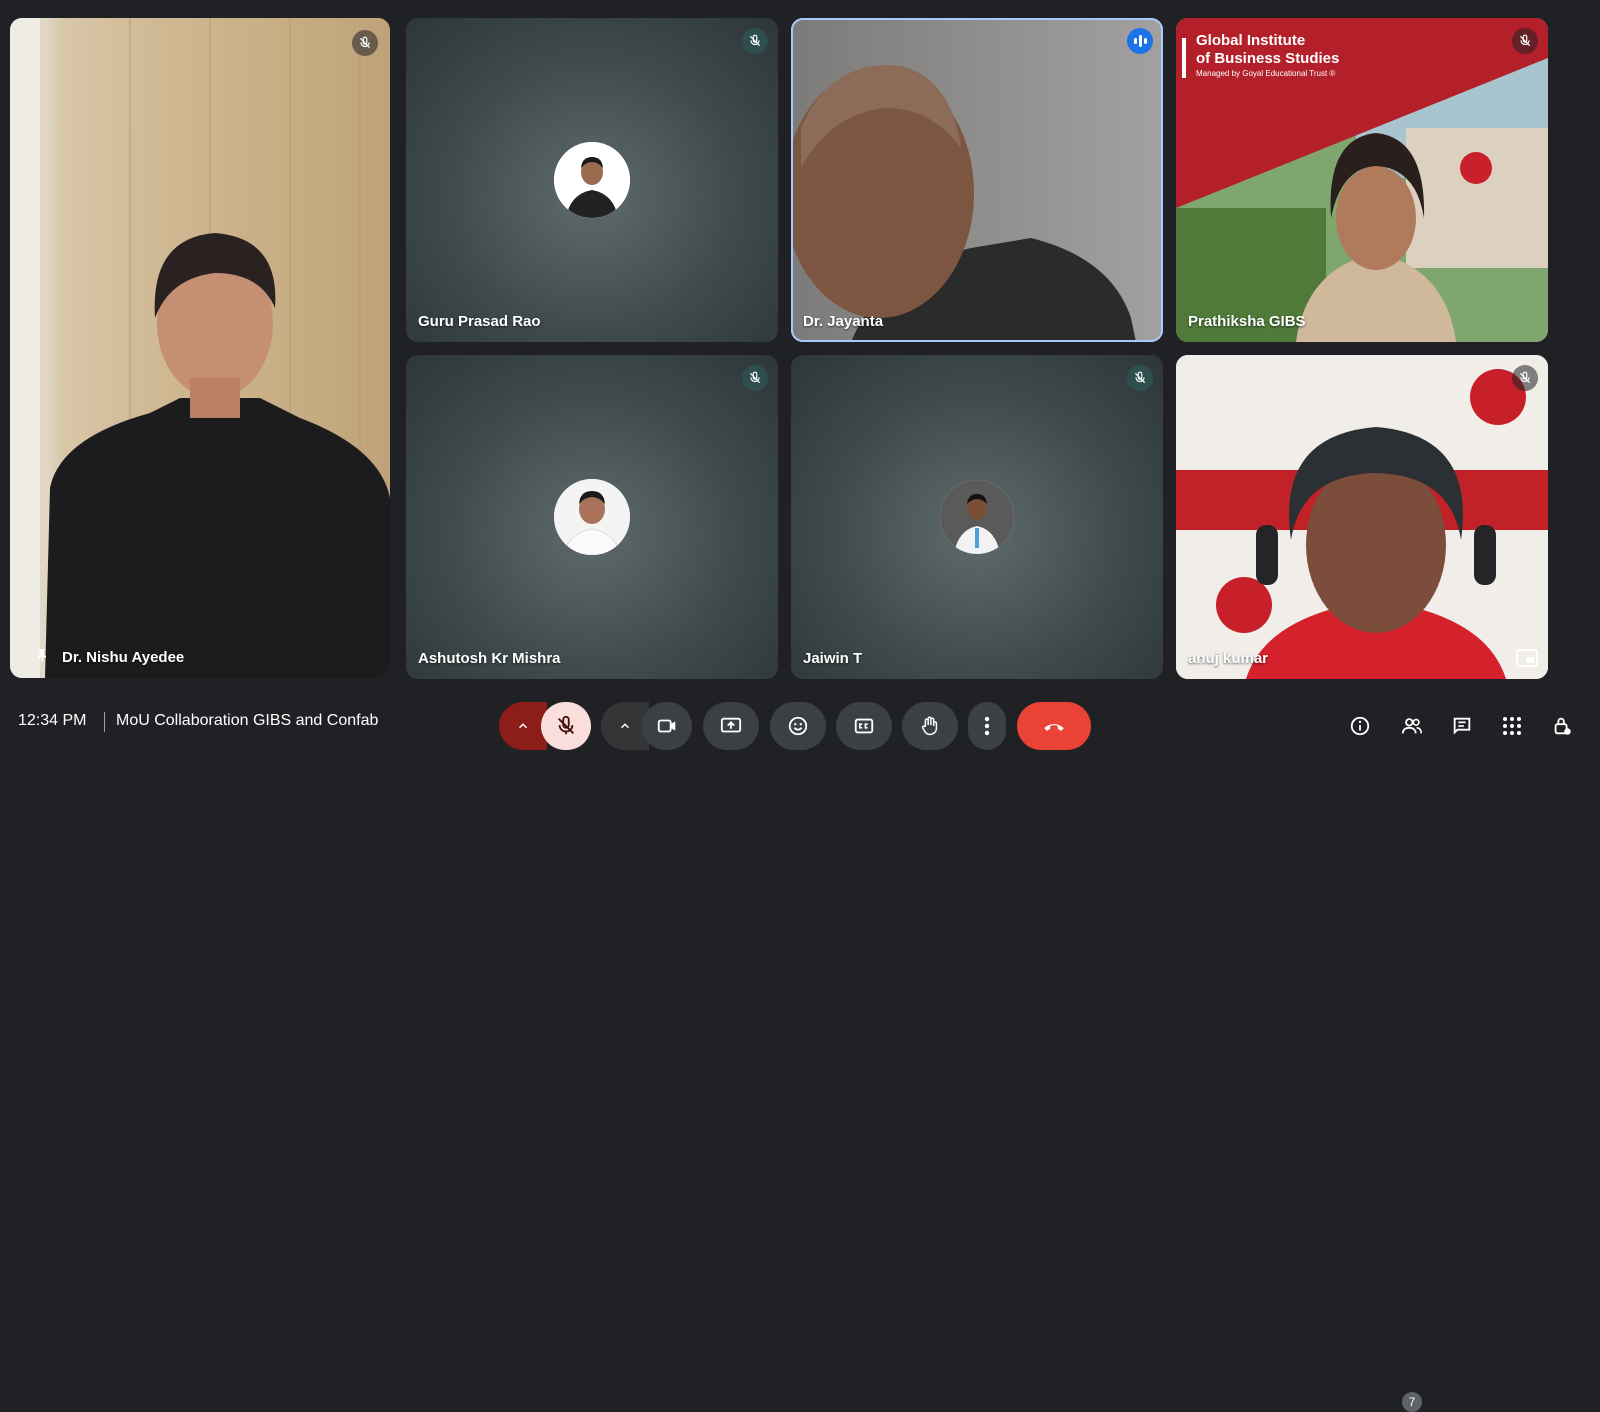 This screenshot has width=1600, height=1412. I want to click on camera-toggle-button, so click(667, 726).